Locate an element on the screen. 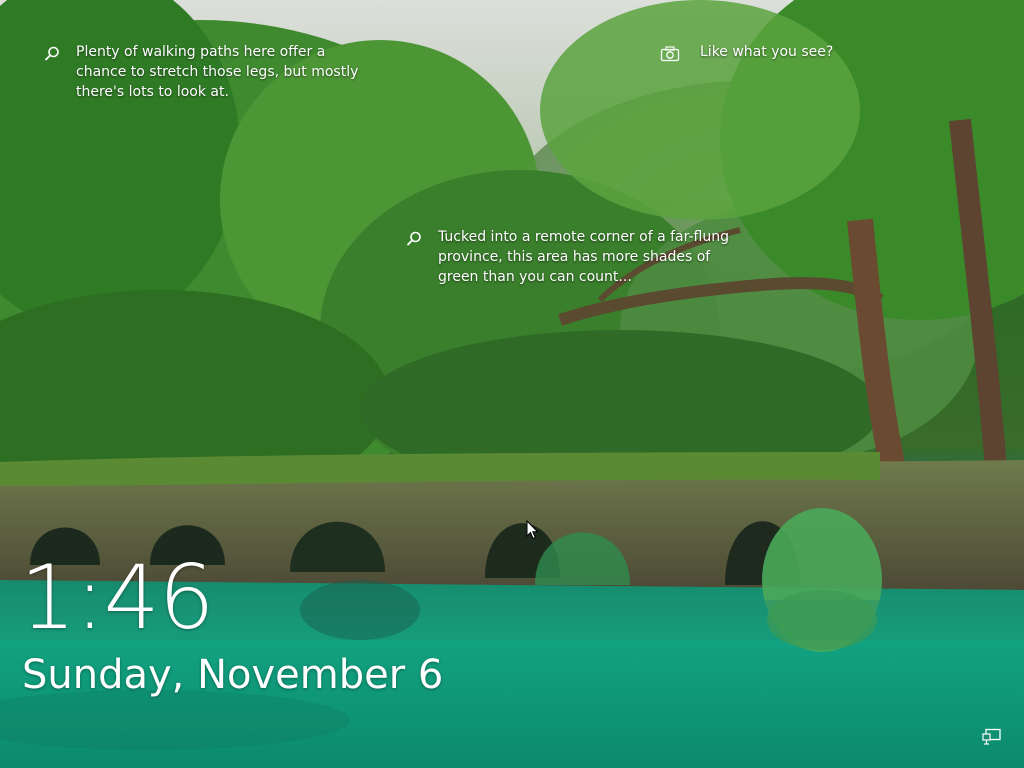 The image size is (1024, 768). like-what-you-see-label: Like what you see? is located at coordinates (767, 52).